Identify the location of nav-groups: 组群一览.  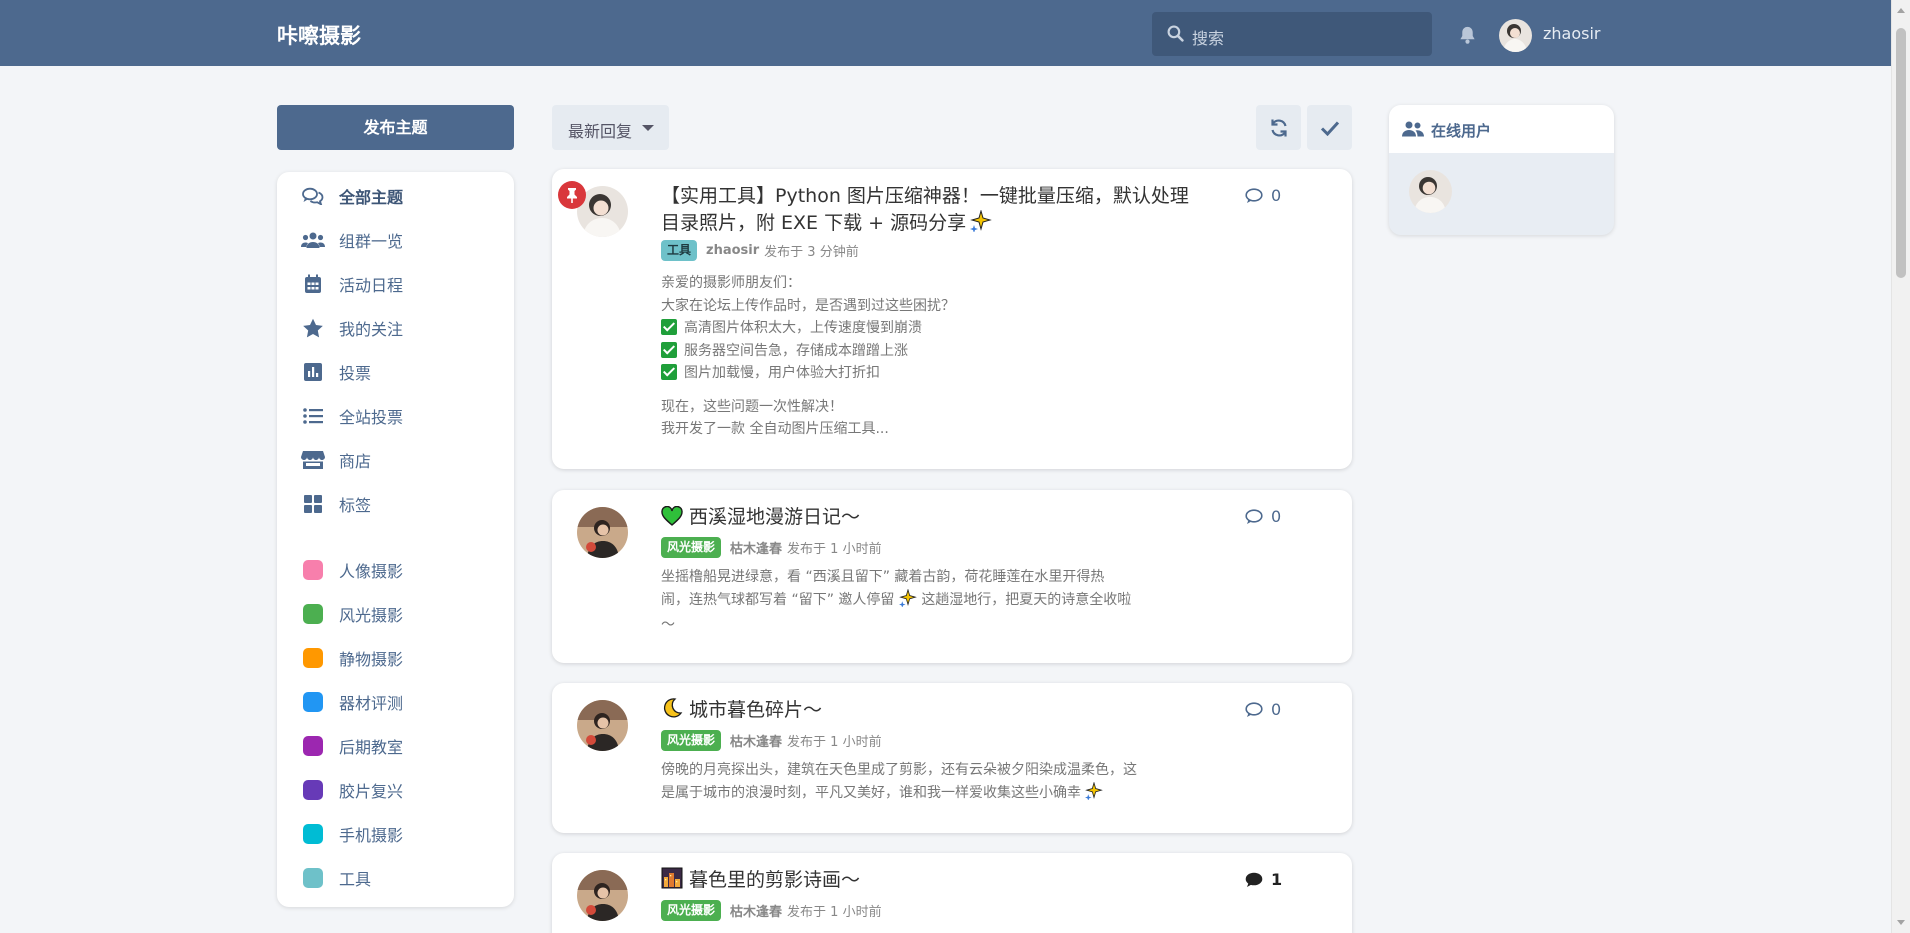
(352, 240).